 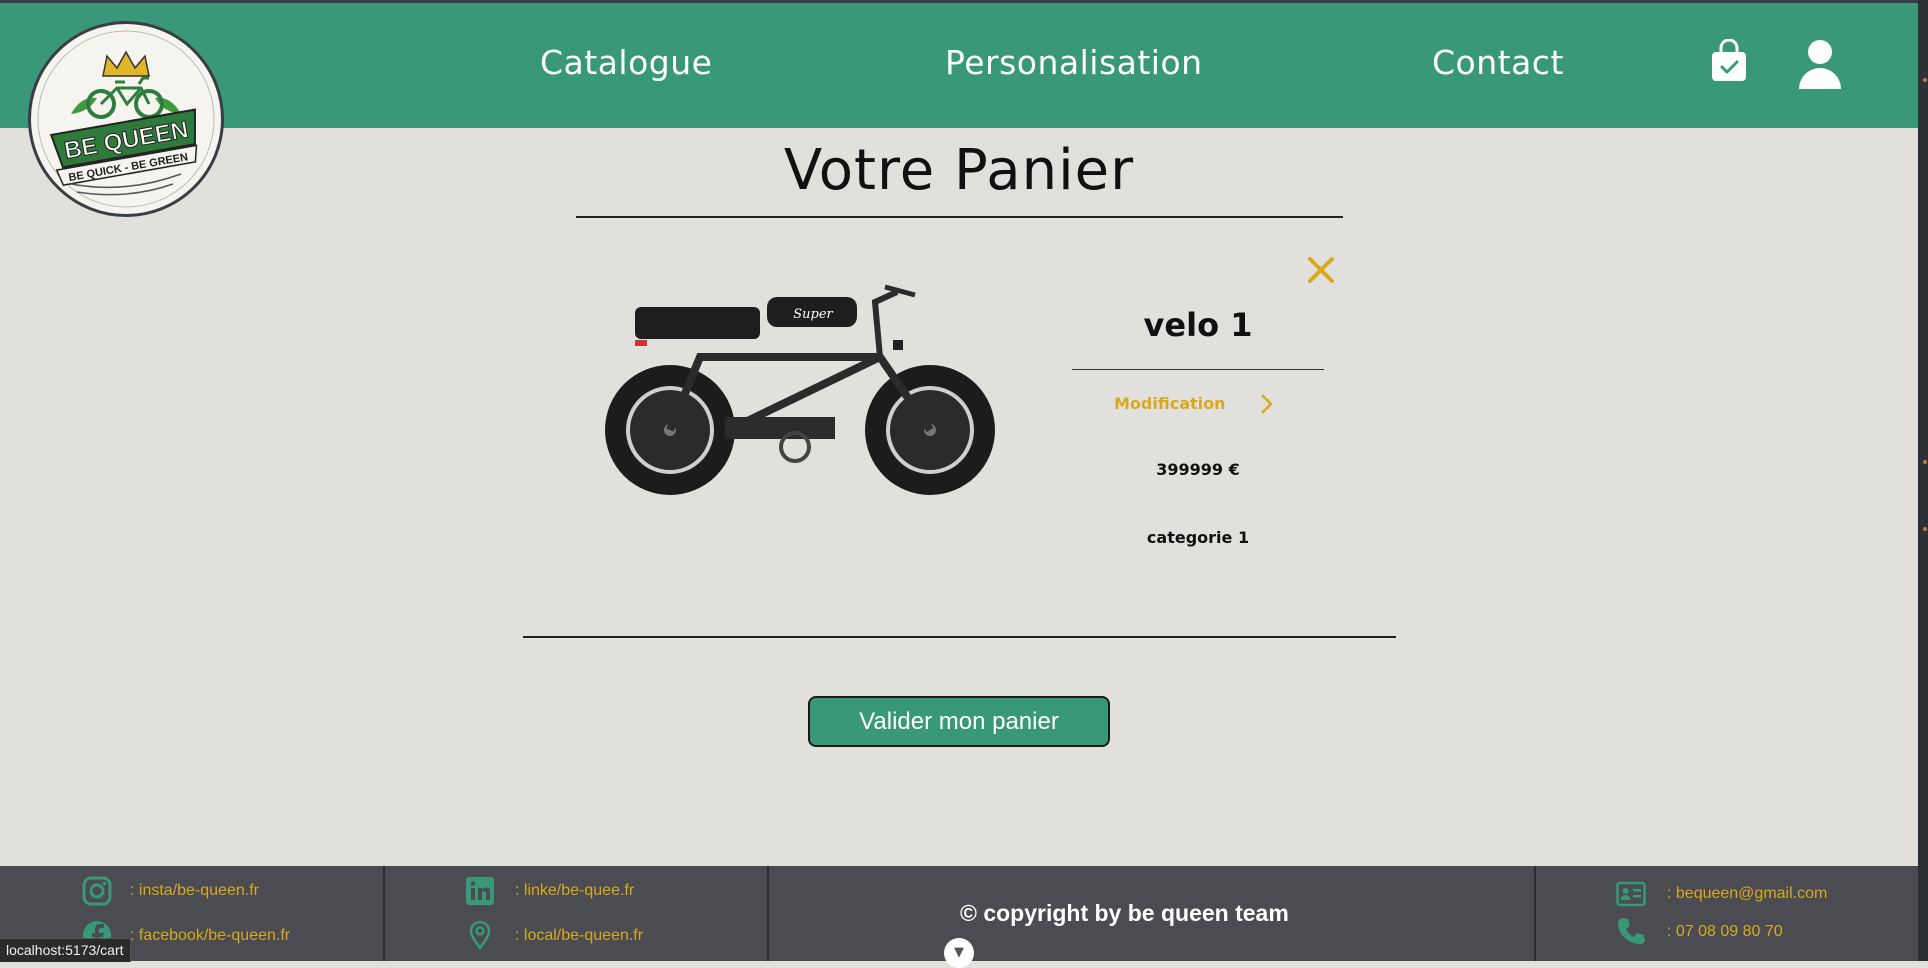 I want to click on instagram-link: : insta/be-queen.fr, so click(x=194, y=891).